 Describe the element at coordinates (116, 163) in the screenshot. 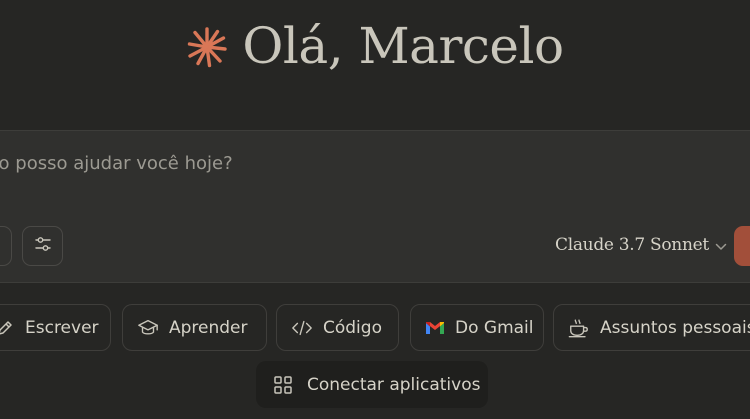

I see `prompt-input: mo posso ajudar você hoje?` at that location.